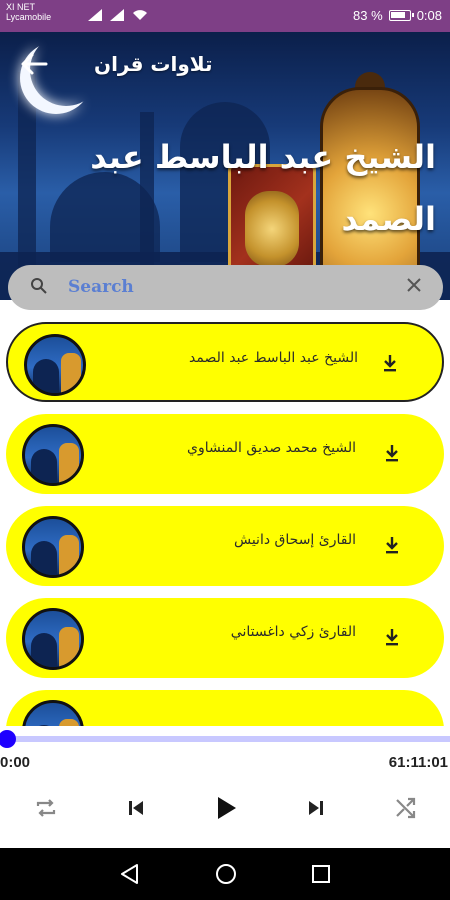  I want to click on reciter-name: القارئ إسحاق دانيش, so click(294, 540).